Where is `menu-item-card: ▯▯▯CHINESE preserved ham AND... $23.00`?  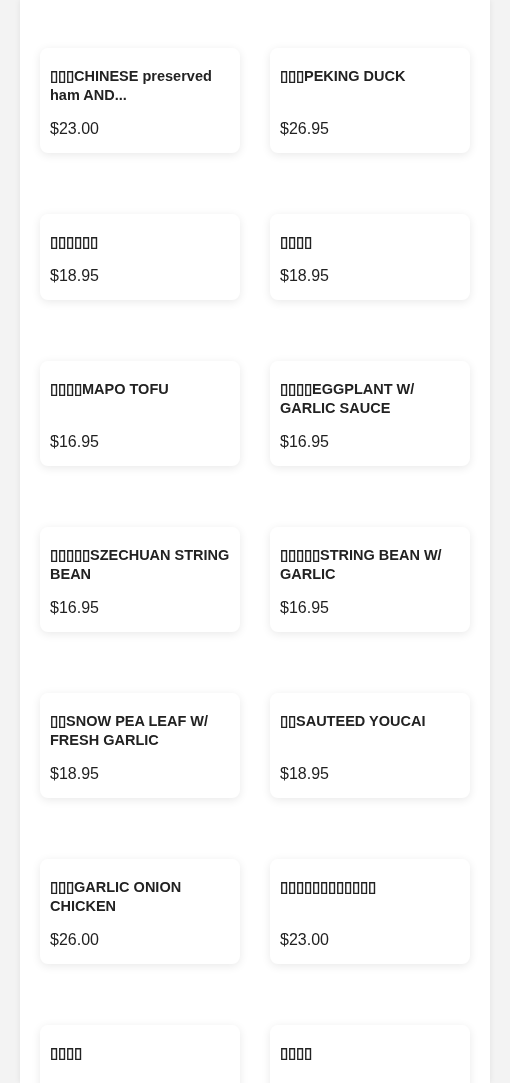
menu-item-card: ▯▯▯CHINESE preserved ham AND... $23.00 is located at coordinates (140, 100).